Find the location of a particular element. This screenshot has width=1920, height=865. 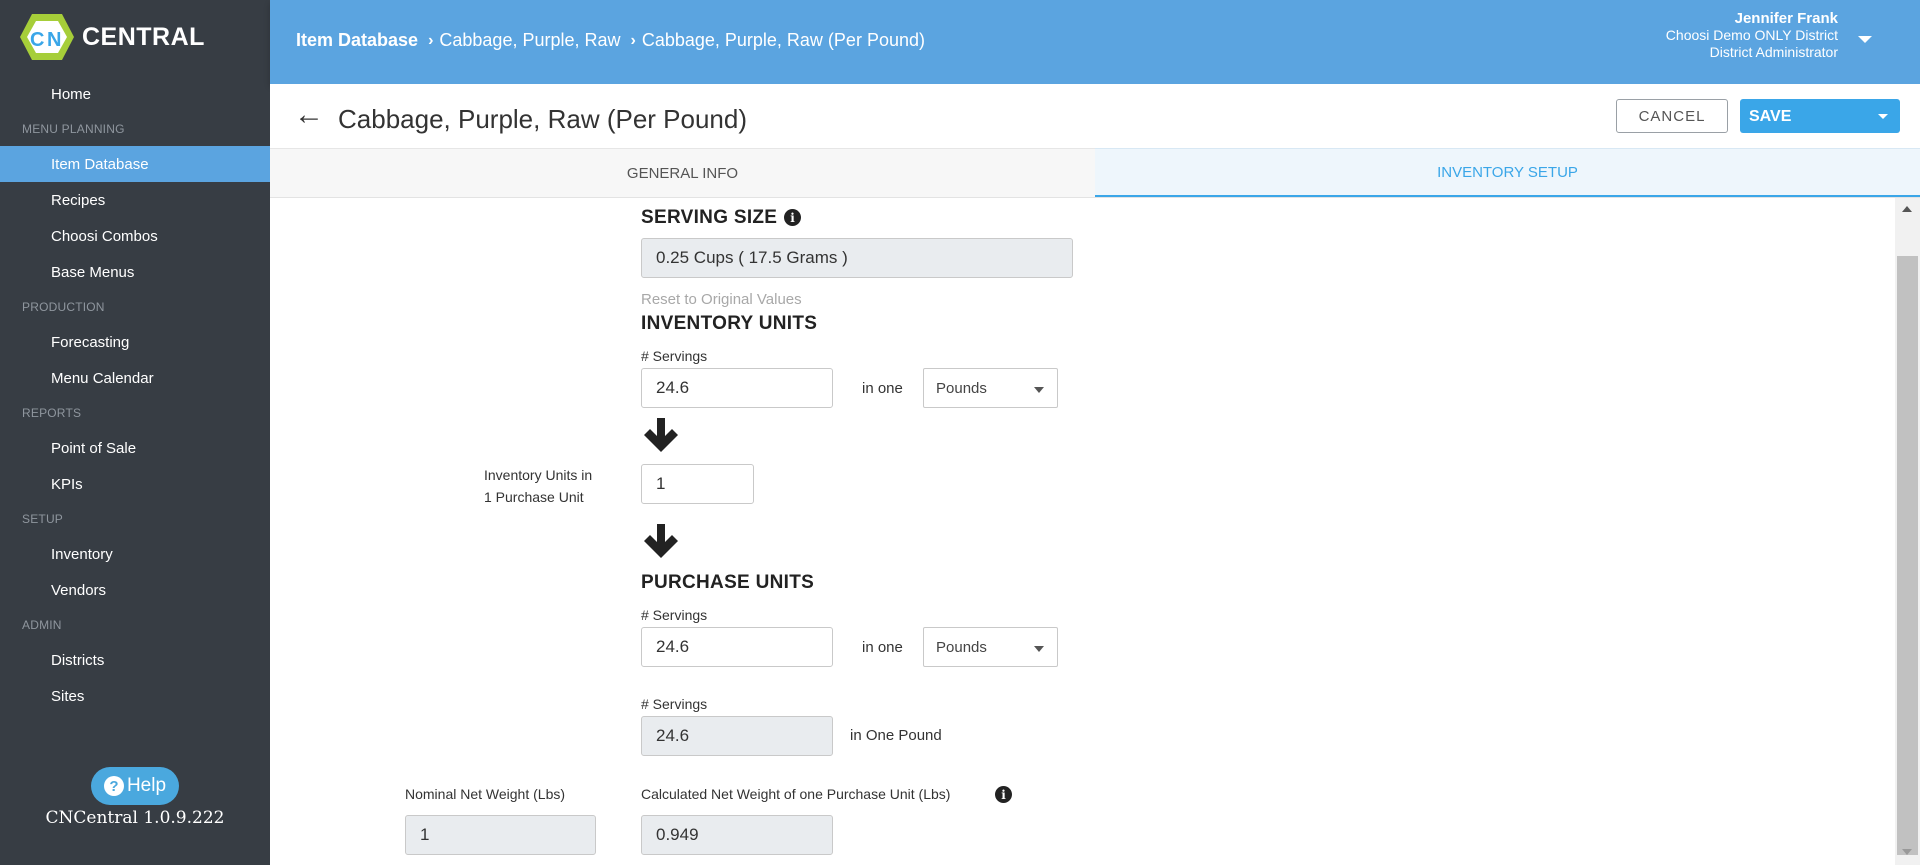

user-role: District Administrator is located at coordinates (1773, 52).